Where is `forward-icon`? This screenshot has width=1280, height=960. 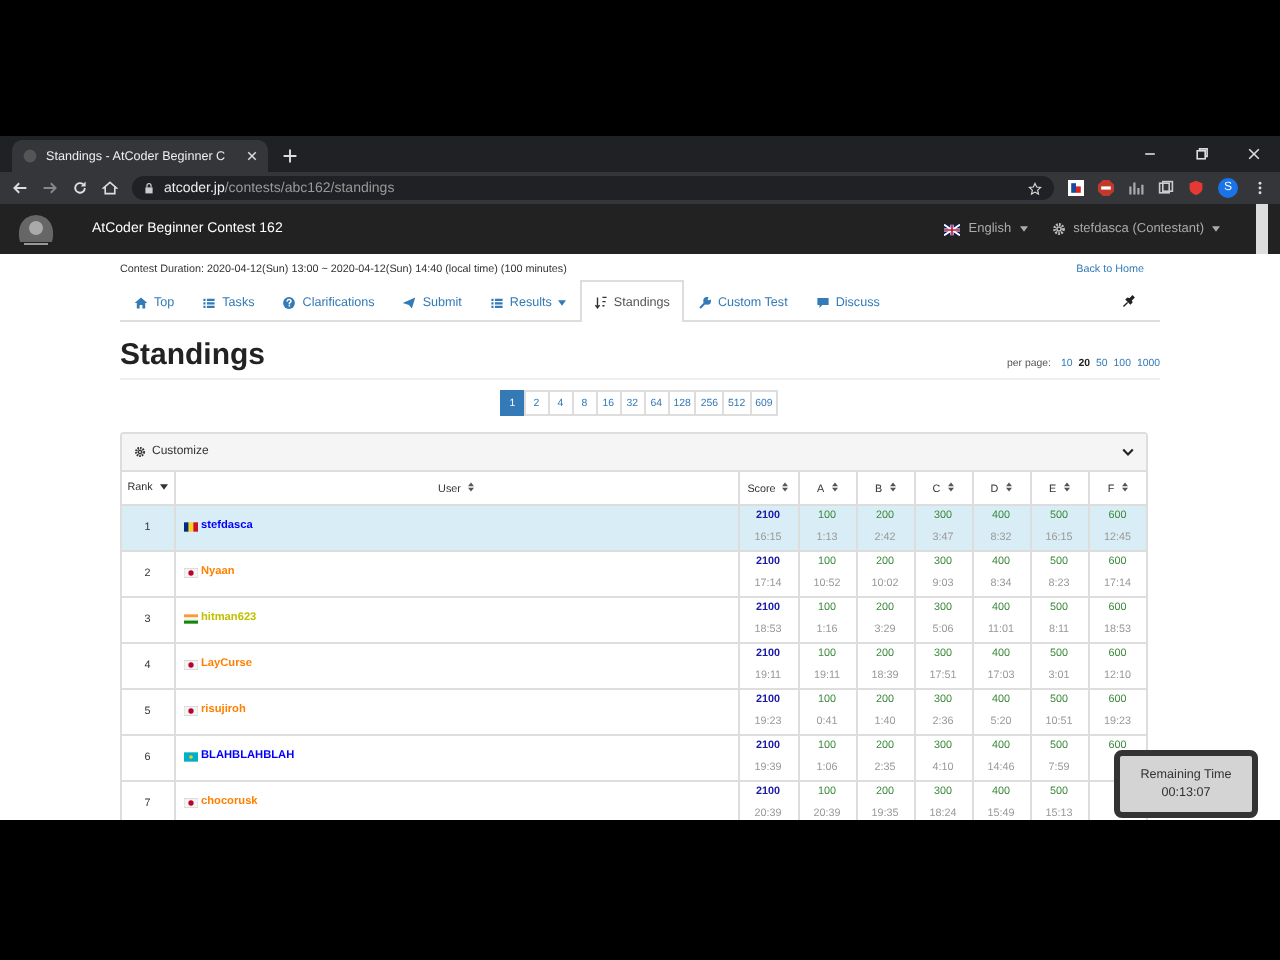
forward-icon is located at coordinates (50, 188).